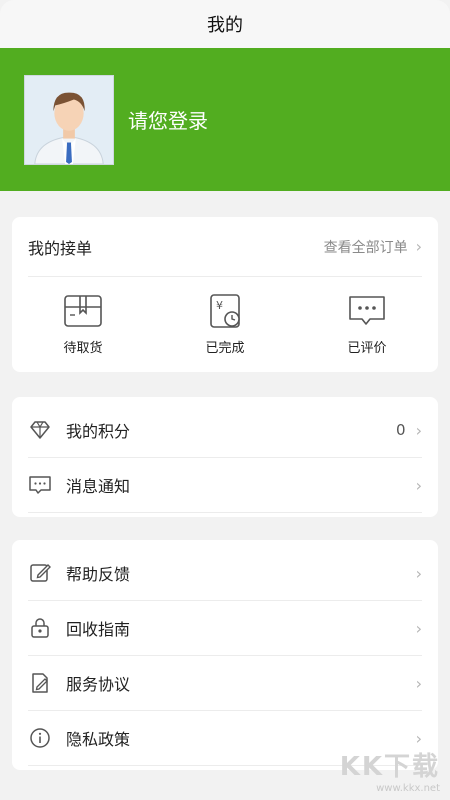 This screenshot has width=450, height=800. Describe the element at coordinates (40, 485) in the screenshot. I see `message-icon` at that location.